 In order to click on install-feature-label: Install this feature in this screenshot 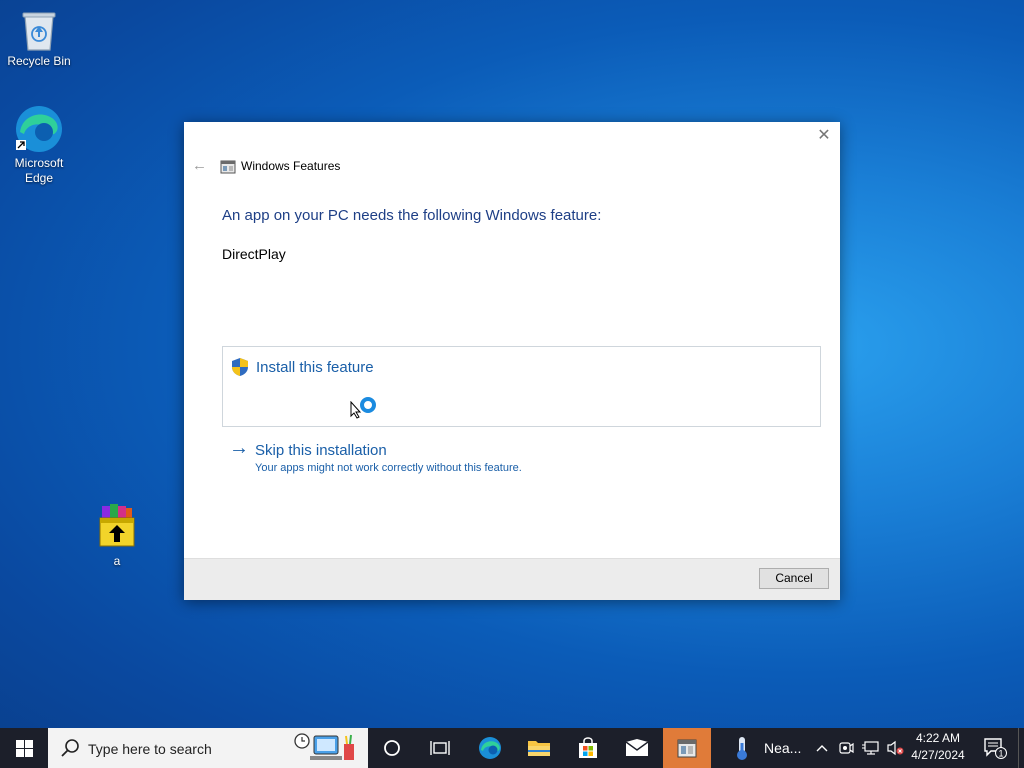, I will do `click(315, 367)`.